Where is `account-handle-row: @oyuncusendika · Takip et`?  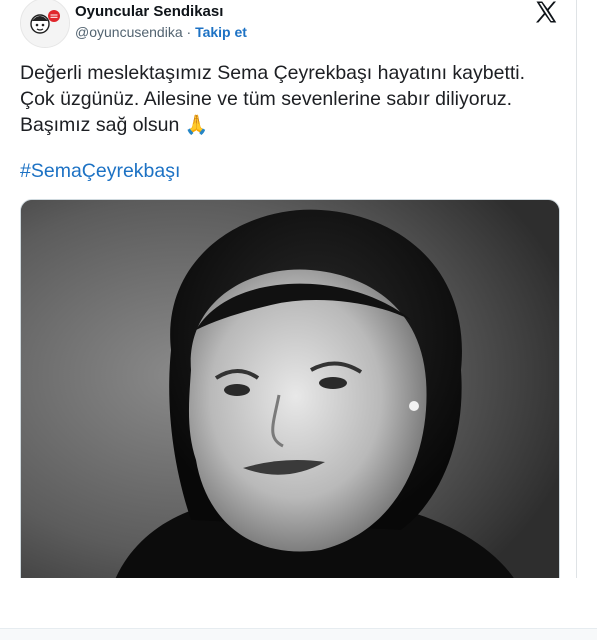
account-handle-row: @oyuncusendika · Takip et is located at coordinates (161, 32).